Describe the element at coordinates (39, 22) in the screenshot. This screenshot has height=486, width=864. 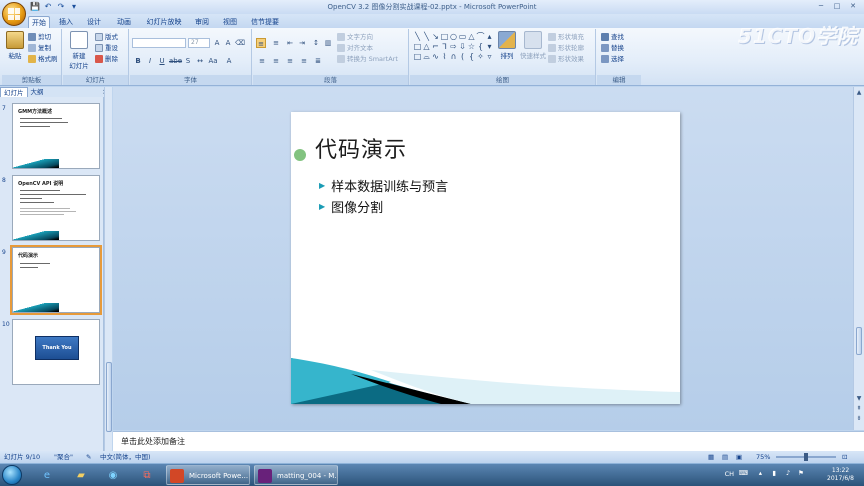
I see `tab-home: 开始` at that location.